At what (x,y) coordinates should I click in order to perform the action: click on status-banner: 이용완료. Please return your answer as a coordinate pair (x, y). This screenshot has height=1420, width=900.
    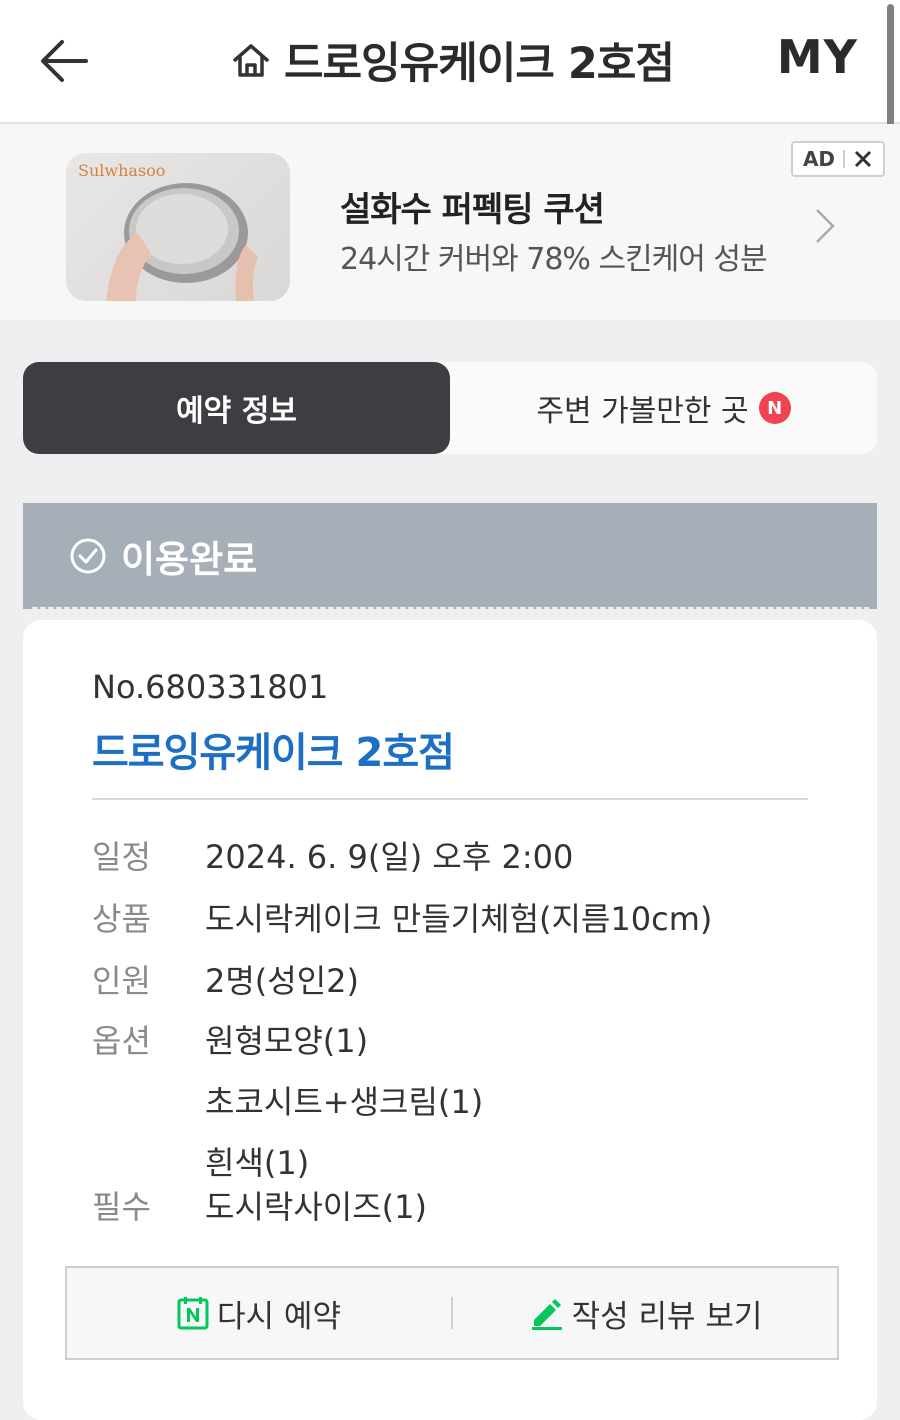
    Looking at the image, I should click on (450, 557).